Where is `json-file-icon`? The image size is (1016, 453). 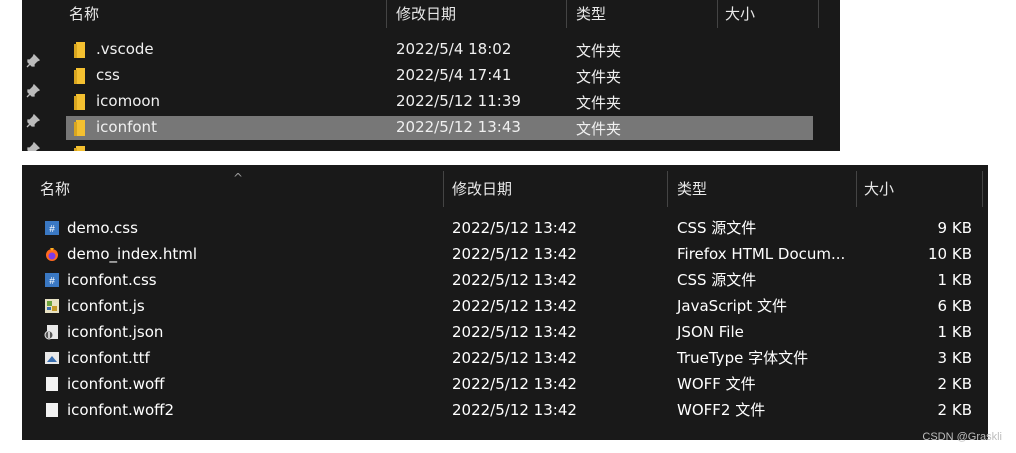 json-file-icon is located at coordinates (52, 332).